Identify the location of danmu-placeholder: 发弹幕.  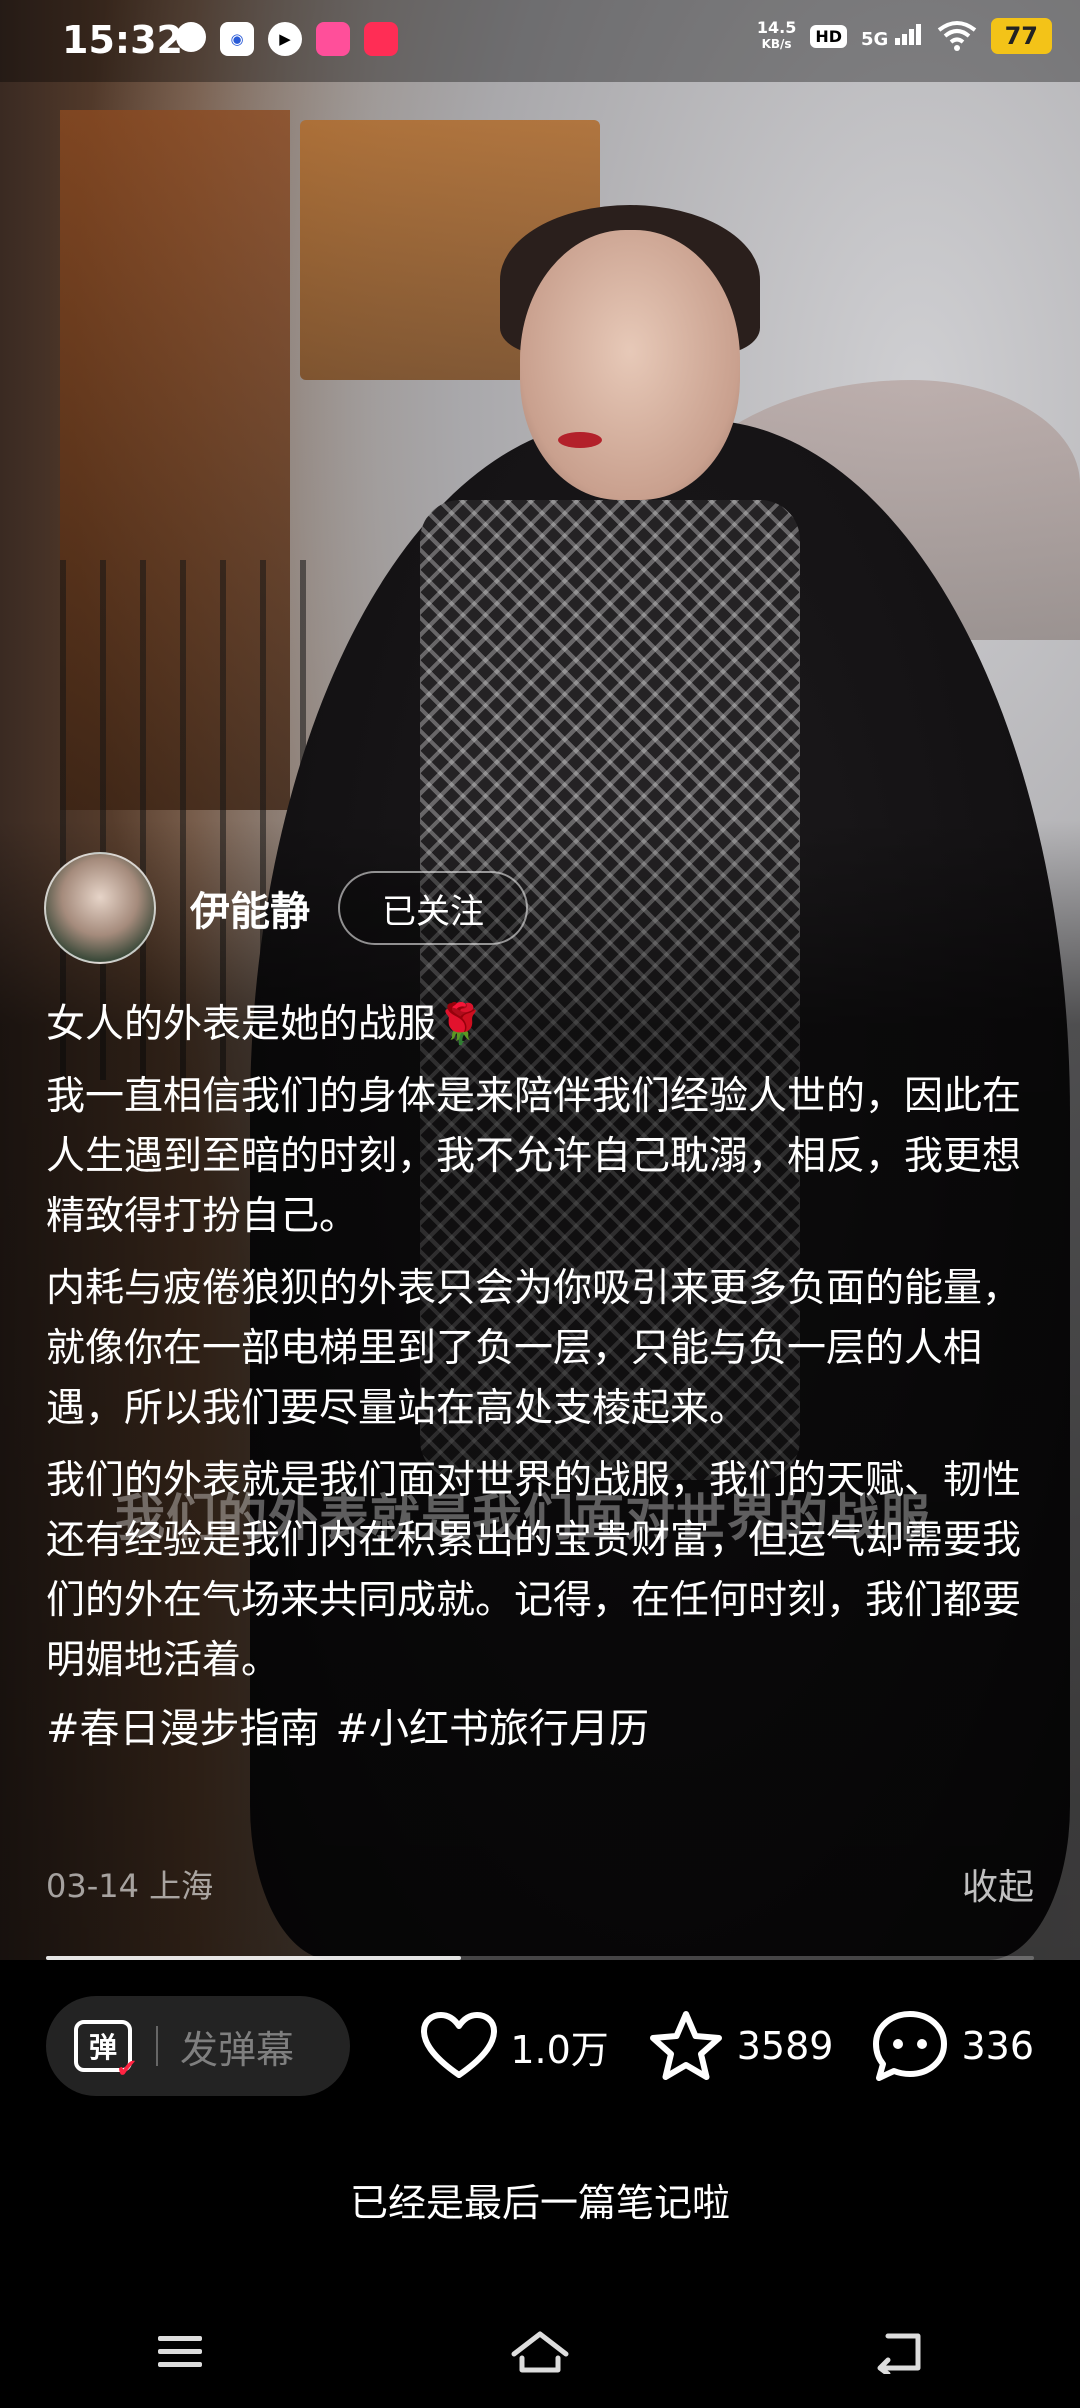
(237, 2049).